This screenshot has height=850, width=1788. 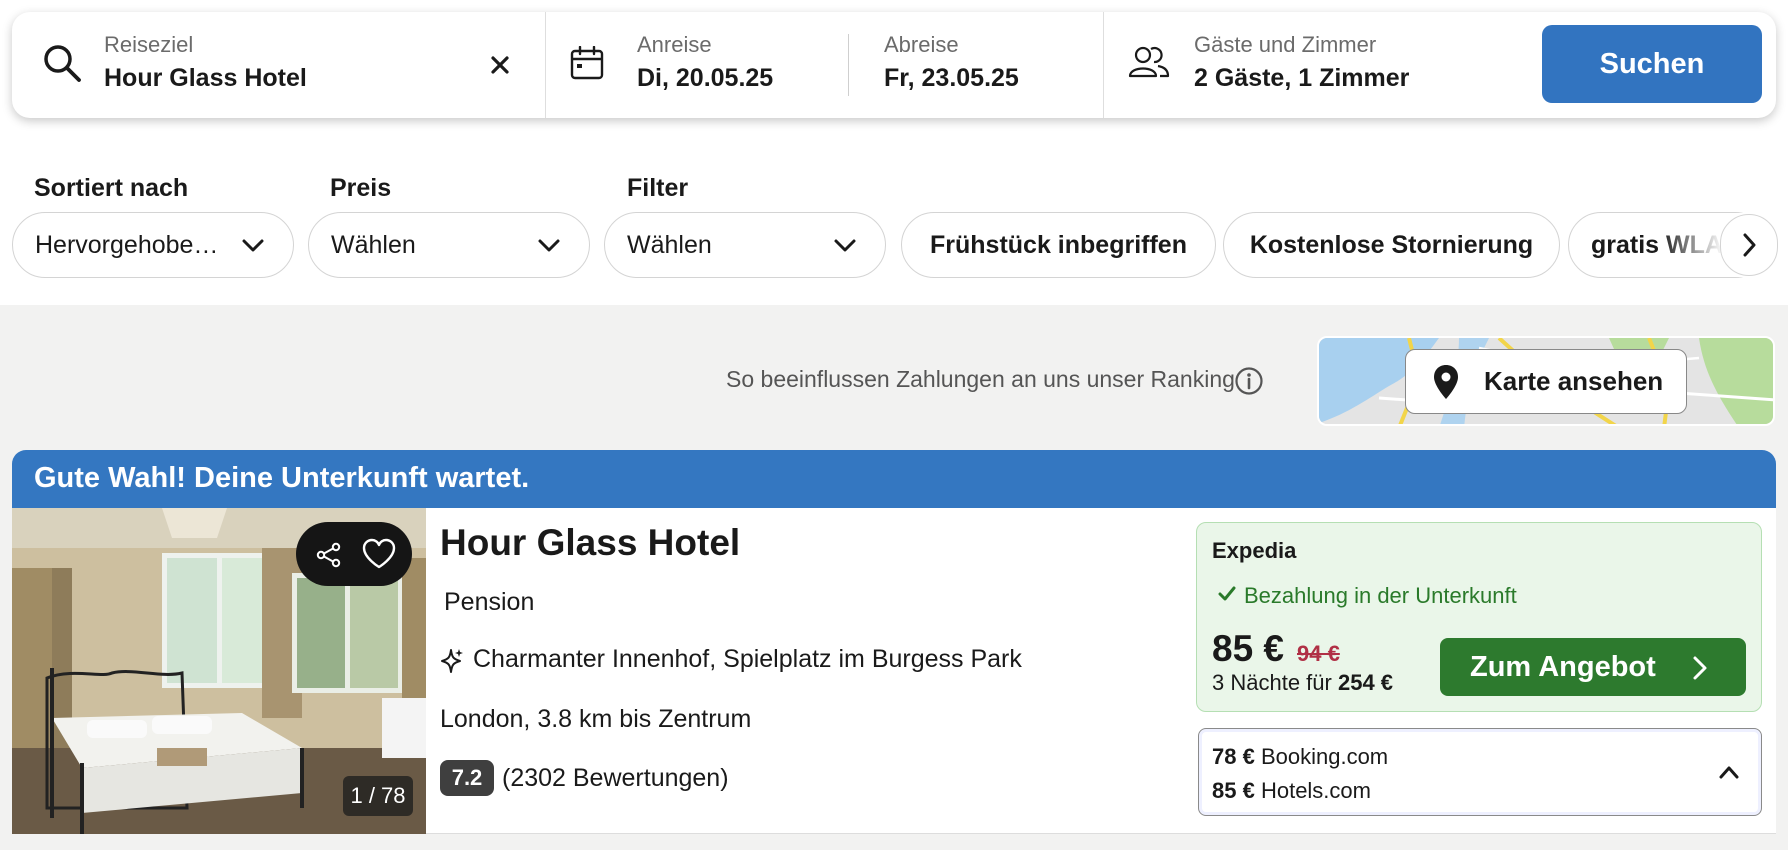 I want to click on checkin-value: Di, 20.05.25, so click(x=705, y=78).